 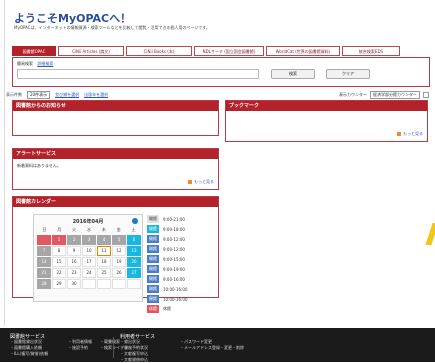 I want to click on day-cell: 6, so click(x=134, y=240).